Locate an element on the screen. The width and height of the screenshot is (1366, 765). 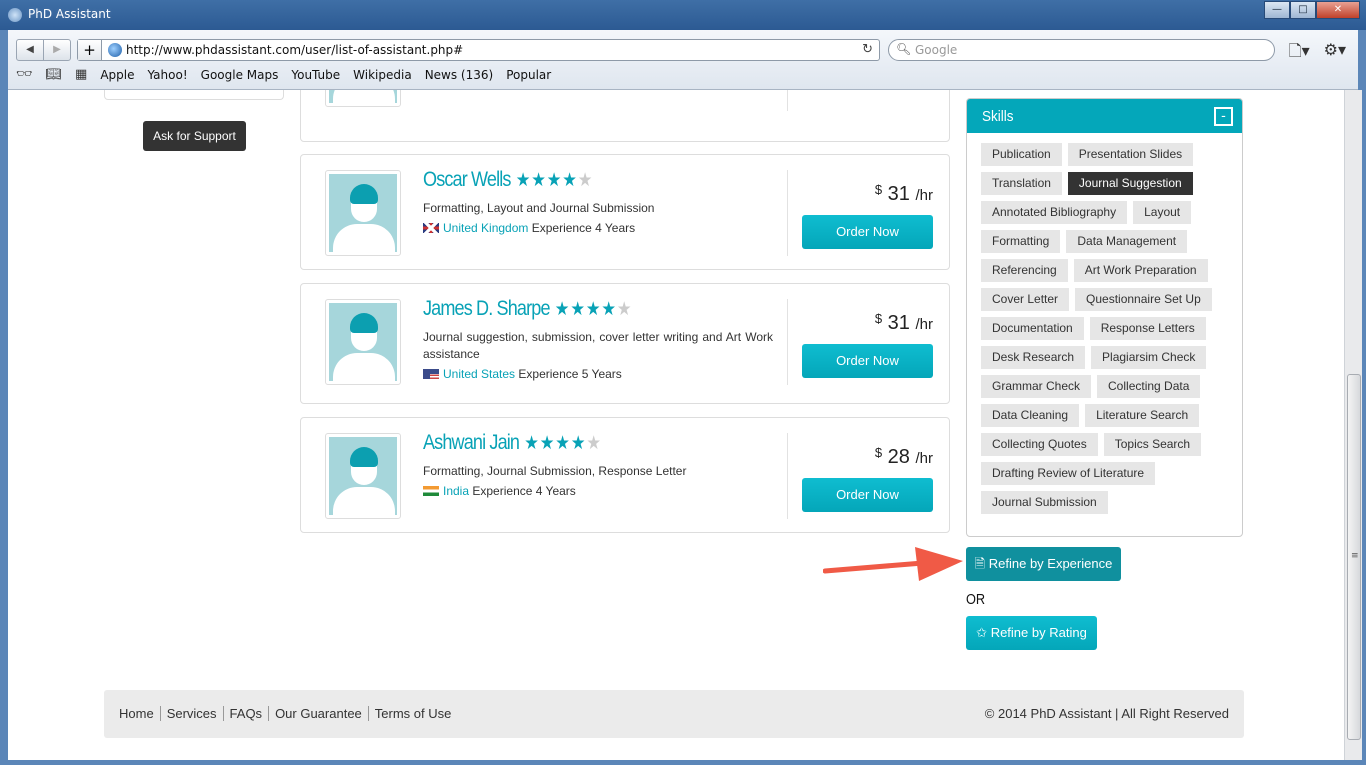
skill-tag: Data Management is located at coordinates (1127, 241).